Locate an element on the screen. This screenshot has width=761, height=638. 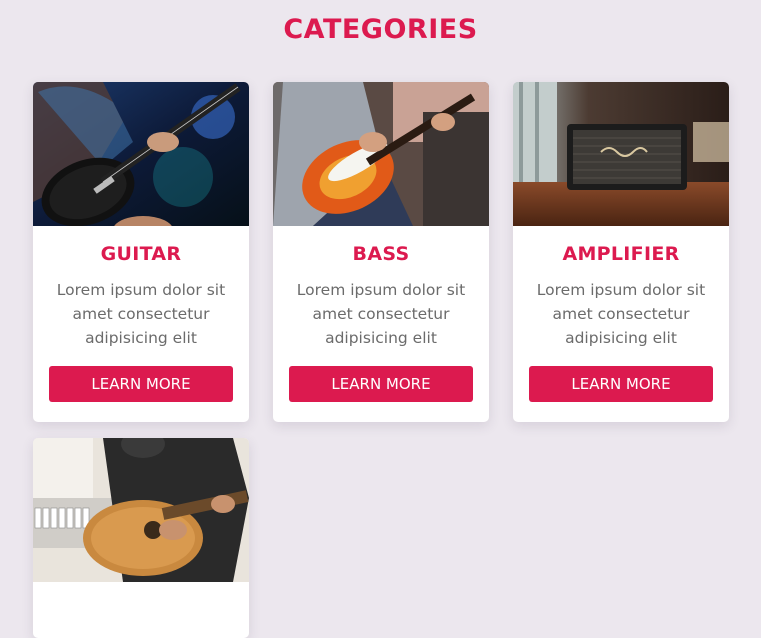
category-card-acoustic is located at coordinates (141, 538).